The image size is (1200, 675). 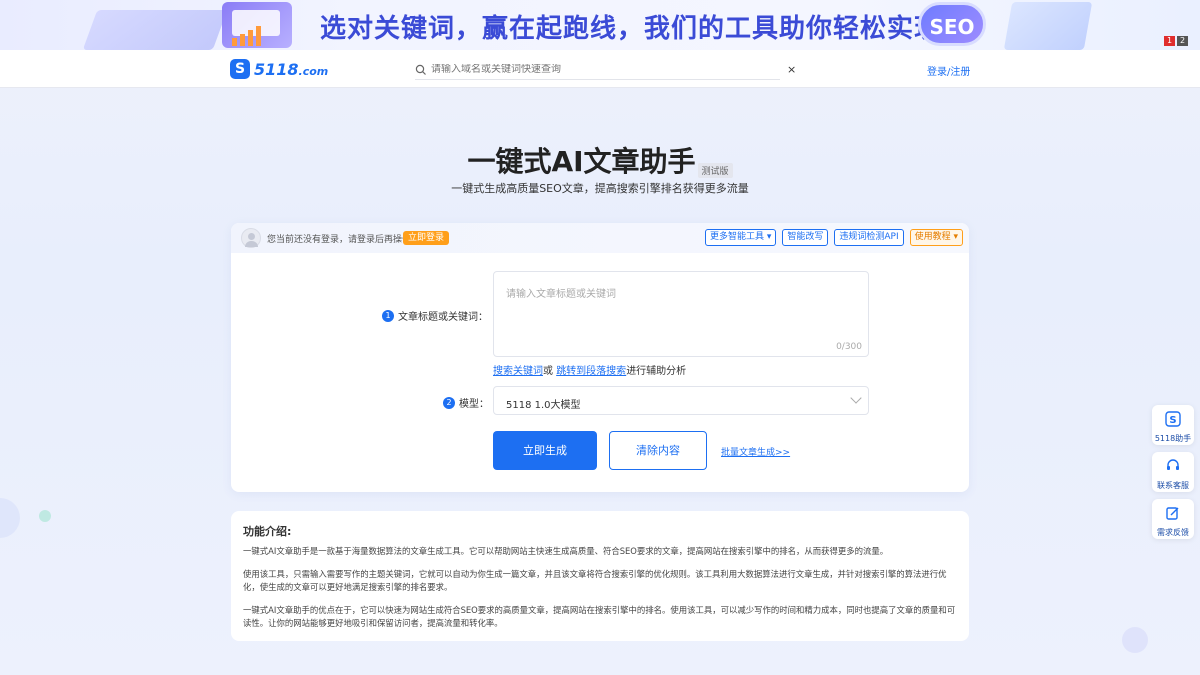 I want to click on edit-icon, so click(x=1172, y=513).